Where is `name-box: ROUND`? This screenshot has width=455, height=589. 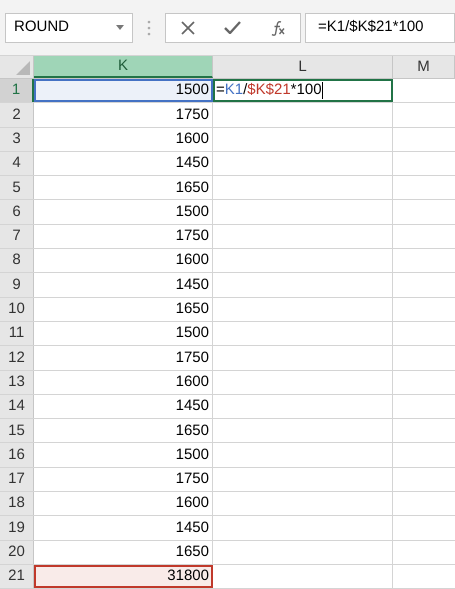
name-box: ROUND is located at coordinates (69, 27).